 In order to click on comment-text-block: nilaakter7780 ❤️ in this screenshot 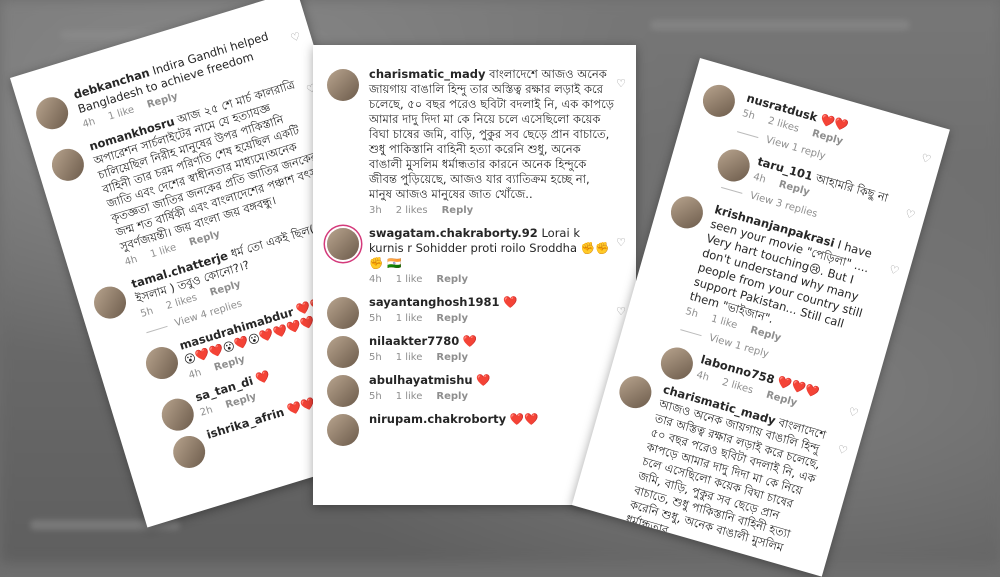, I will do `click(491, 341)`.